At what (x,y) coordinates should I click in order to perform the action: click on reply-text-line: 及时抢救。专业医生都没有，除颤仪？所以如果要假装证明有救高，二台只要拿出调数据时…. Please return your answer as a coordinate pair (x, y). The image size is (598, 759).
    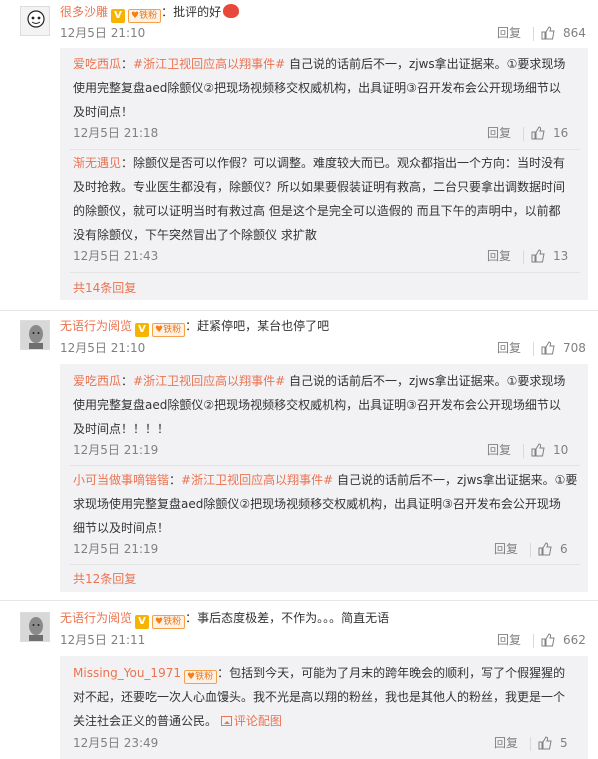
    Looking at the image, I should click on (319, 187).